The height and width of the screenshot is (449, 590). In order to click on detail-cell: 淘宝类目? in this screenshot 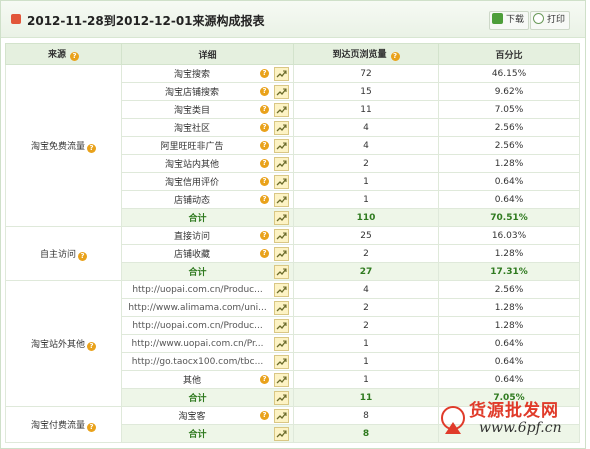, I will do `click(207, 109)`.